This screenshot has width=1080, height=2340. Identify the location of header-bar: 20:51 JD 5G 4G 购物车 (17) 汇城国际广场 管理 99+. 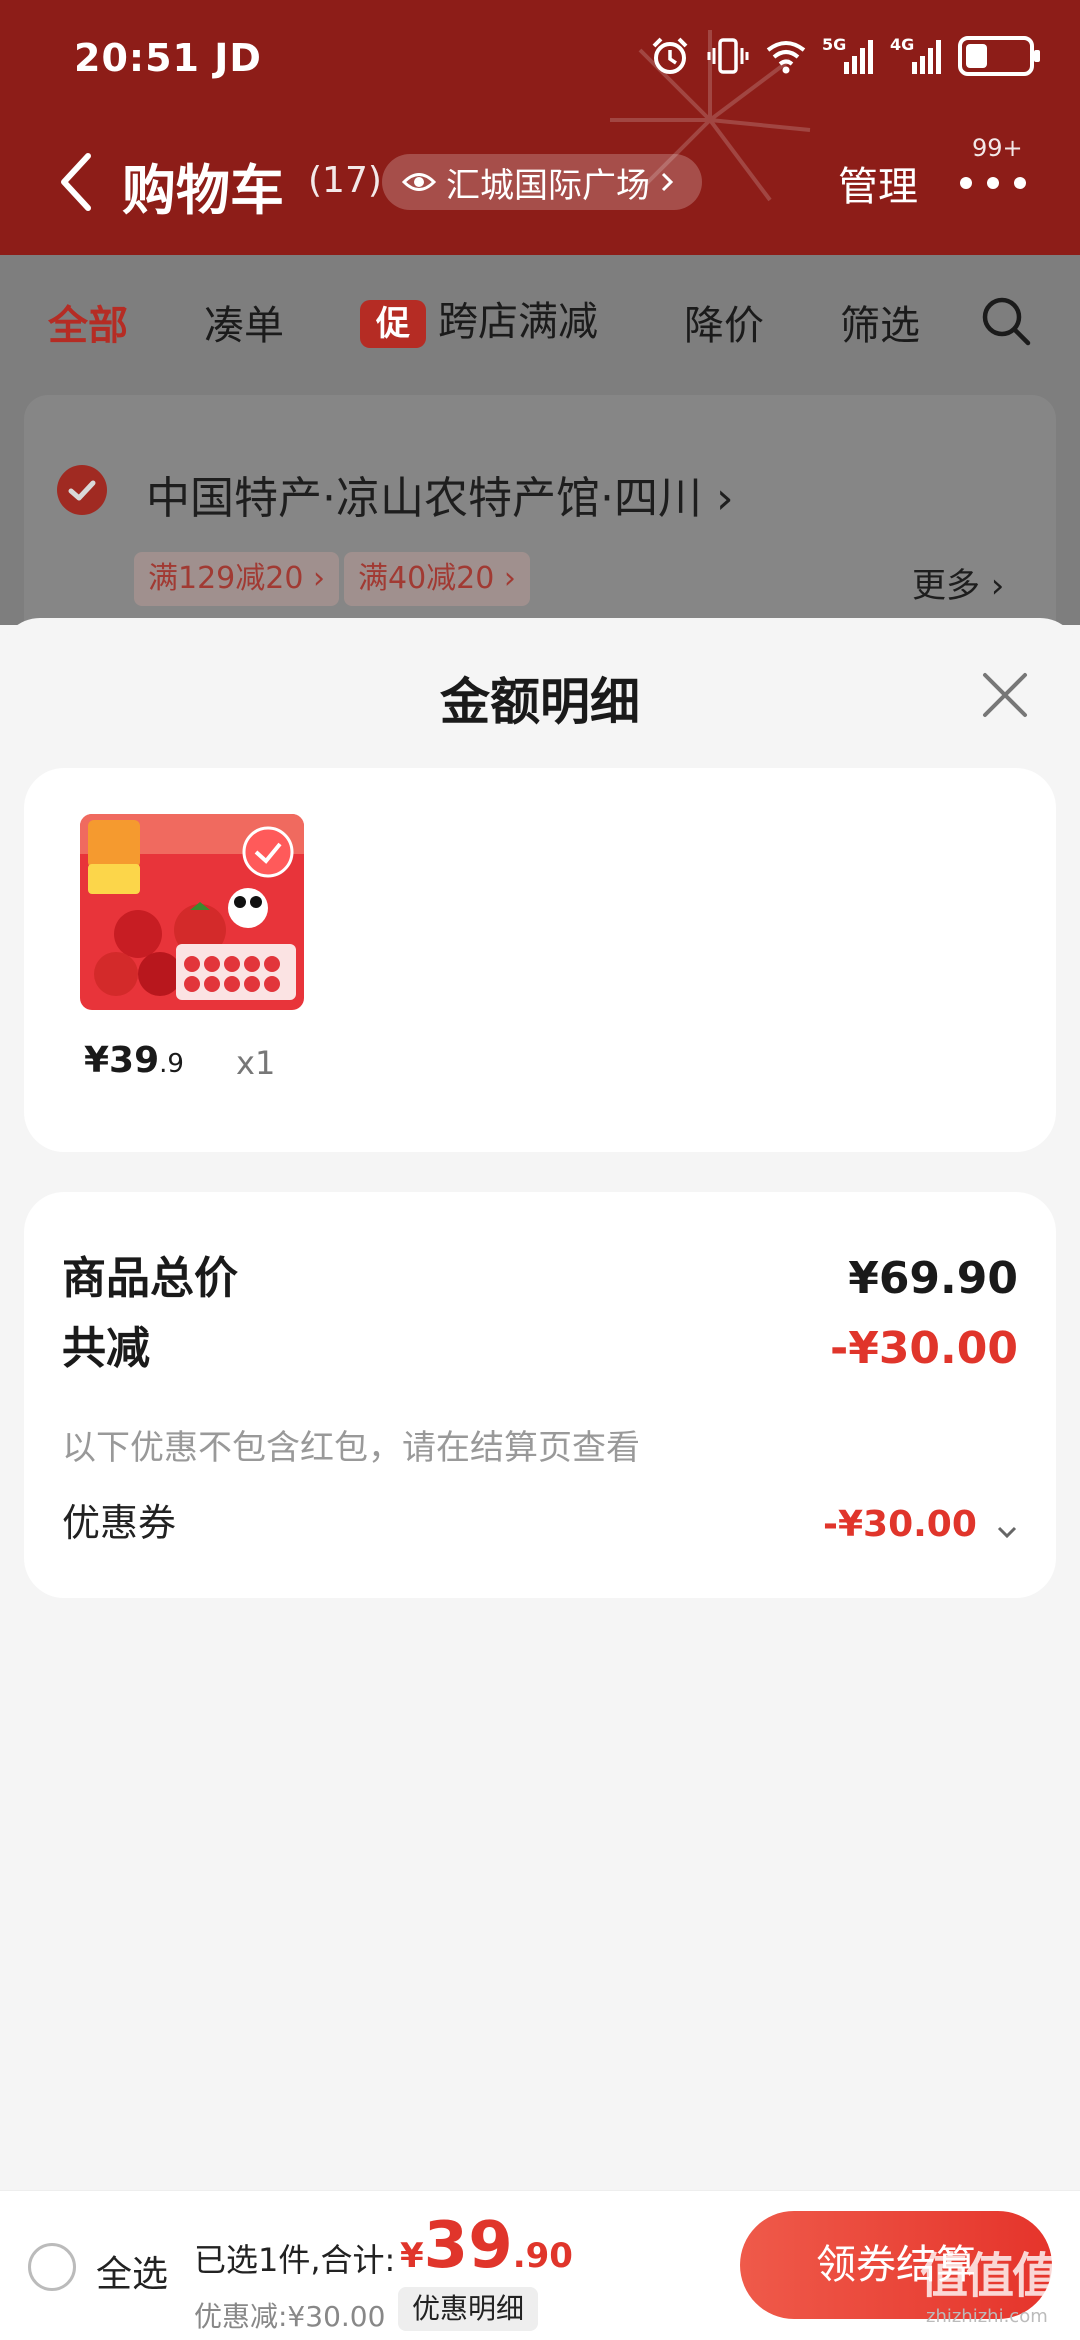
(540, 127).